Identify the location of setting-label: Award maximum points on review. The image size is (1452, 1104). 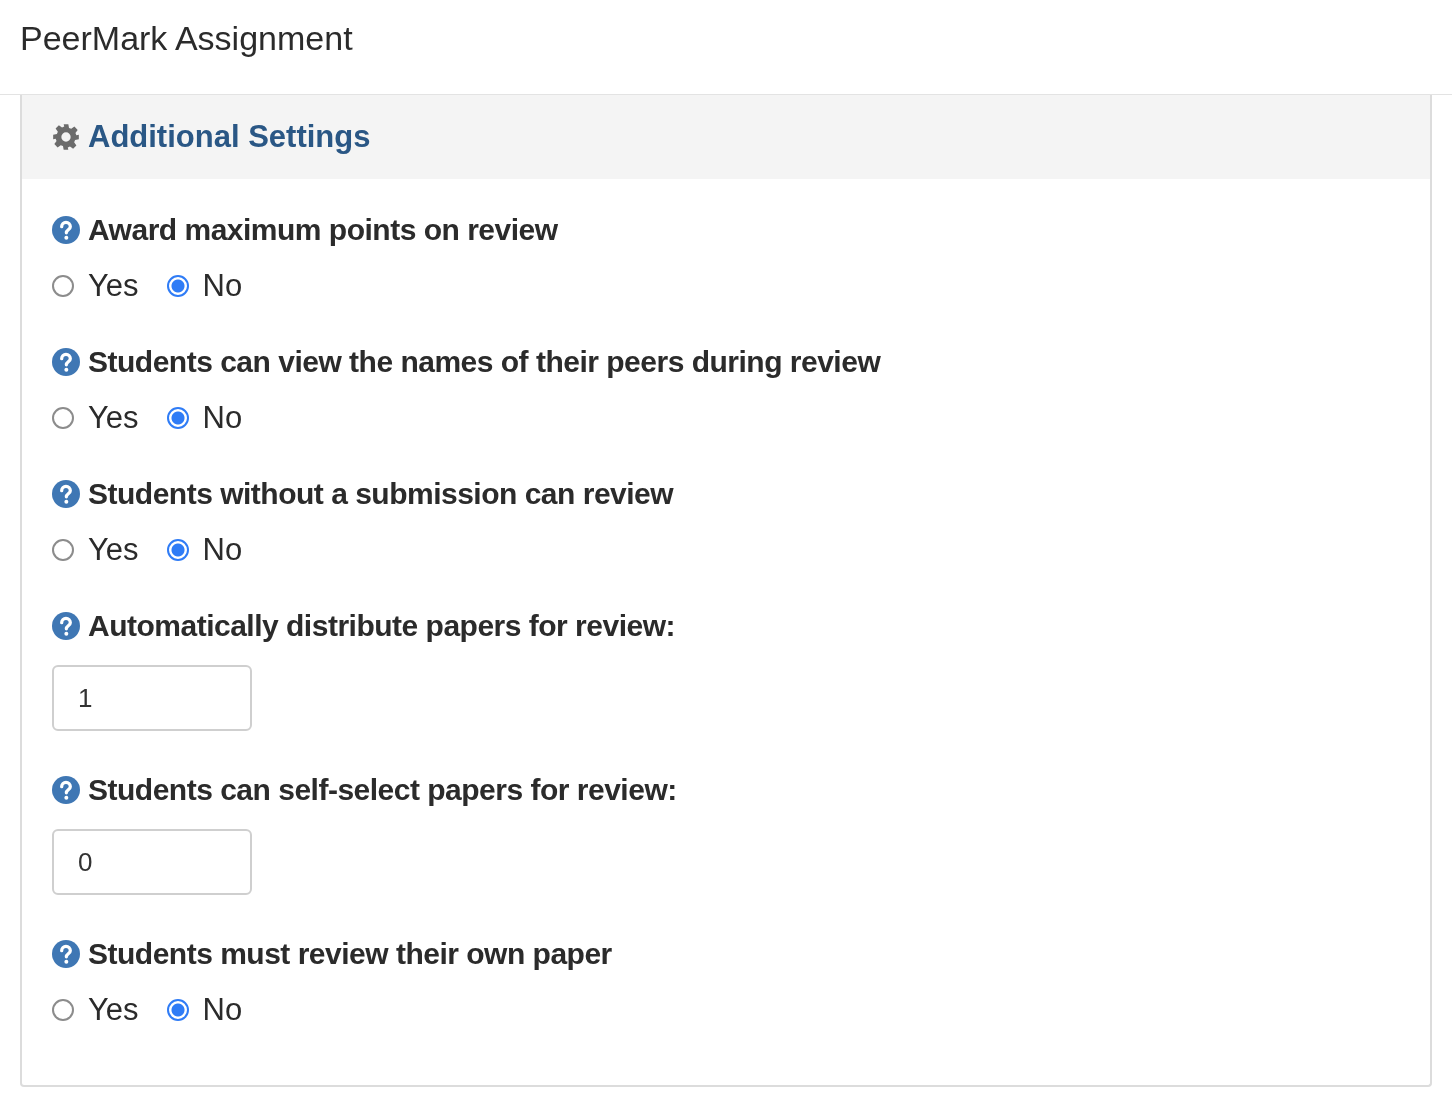
(323, 230).